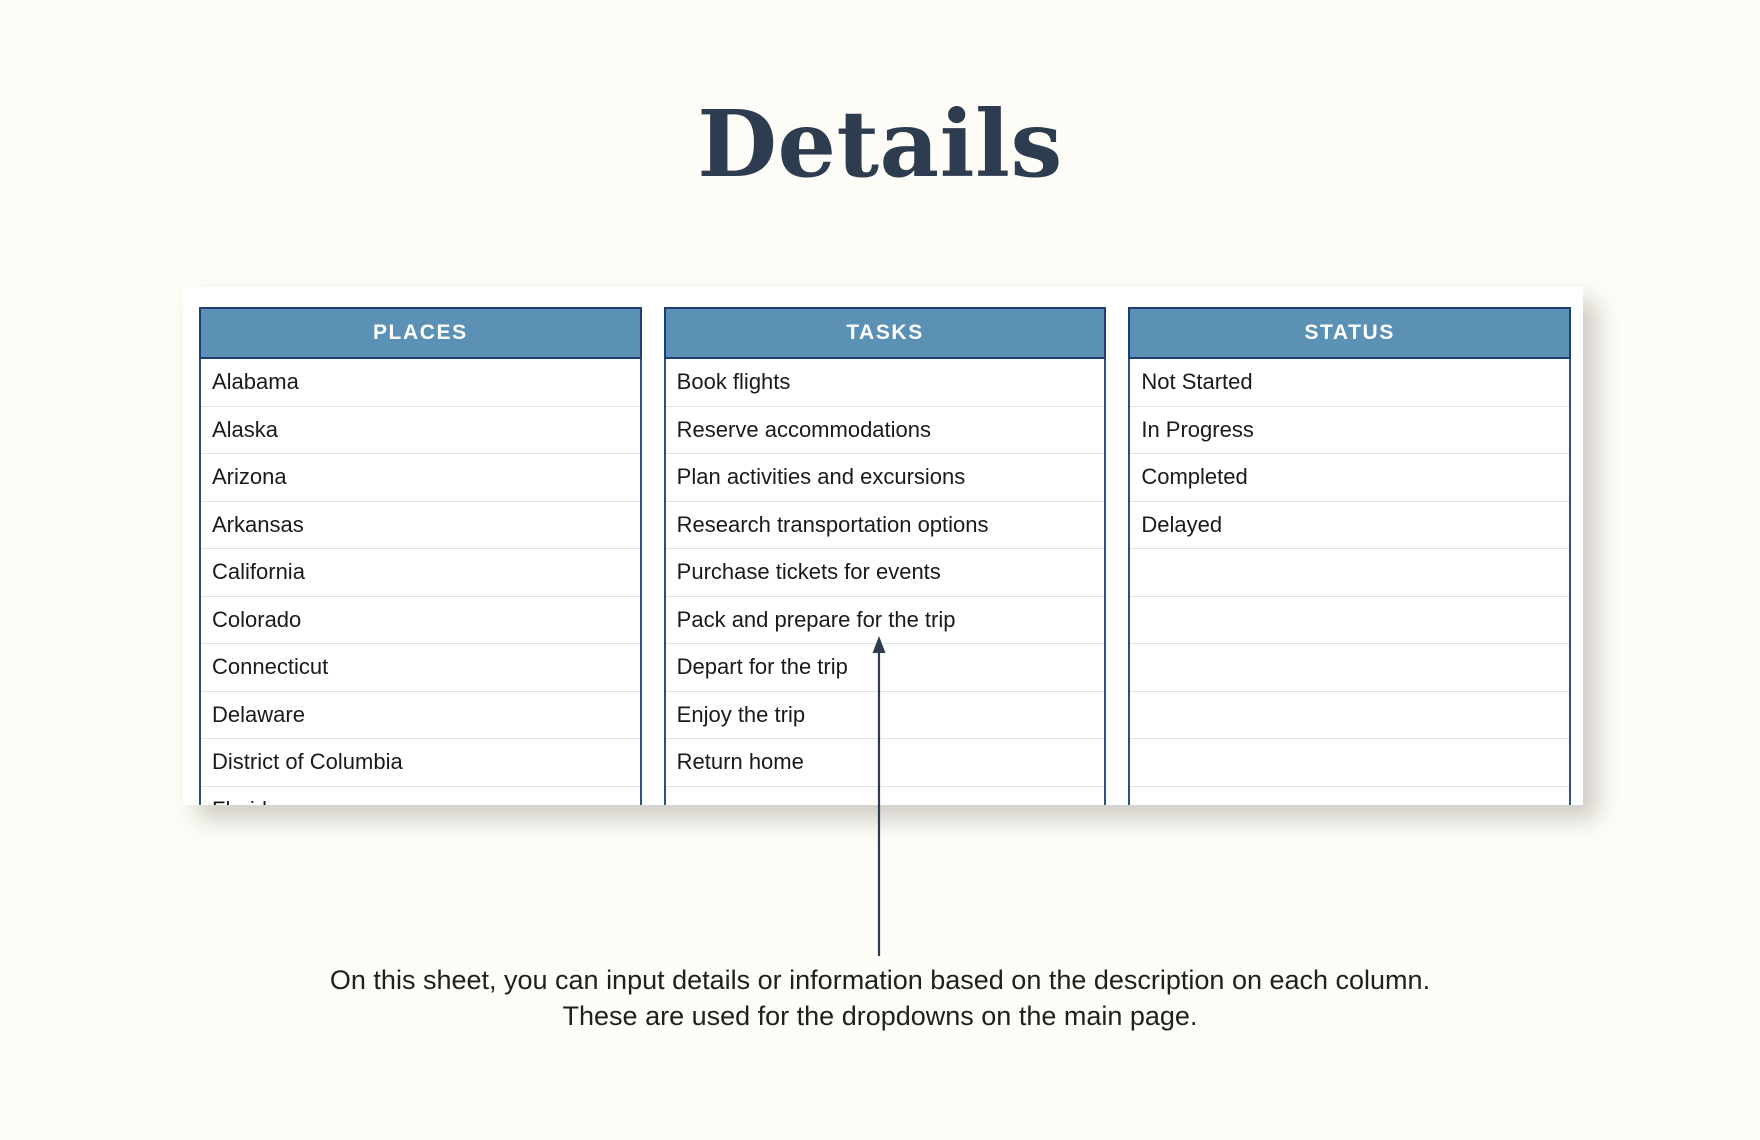 The image size is (1760, 1140). Describe the element at coordinates (420, 715) in the screenshot. I see `table-cell: Delaware` at that location.